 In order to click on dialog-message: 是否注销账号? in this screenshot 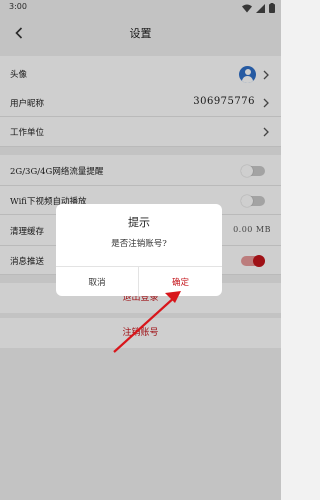, I will do `click(139, 244)`.